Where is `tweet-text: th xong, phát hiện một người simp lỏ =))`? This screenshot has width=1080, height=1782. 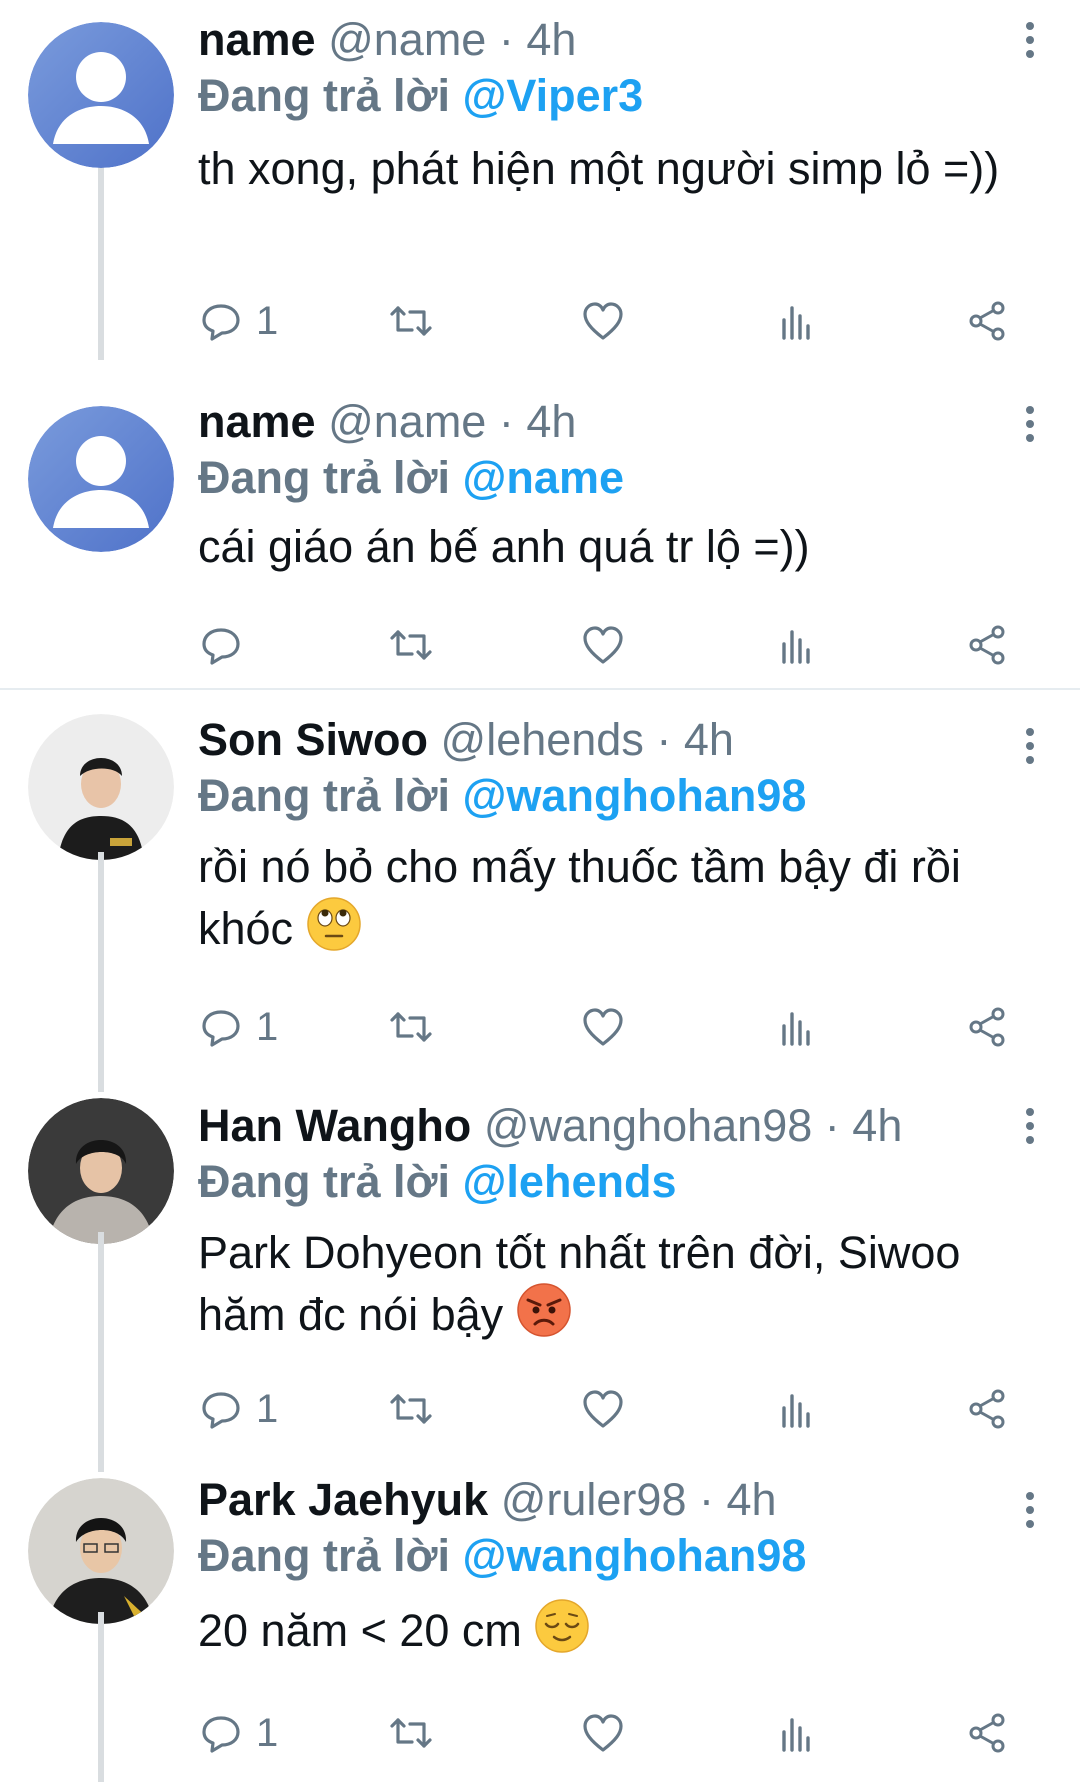
tweet-text: th xong, phát hiện một người simp lỏ =)) is located at coordinates (599, 168).